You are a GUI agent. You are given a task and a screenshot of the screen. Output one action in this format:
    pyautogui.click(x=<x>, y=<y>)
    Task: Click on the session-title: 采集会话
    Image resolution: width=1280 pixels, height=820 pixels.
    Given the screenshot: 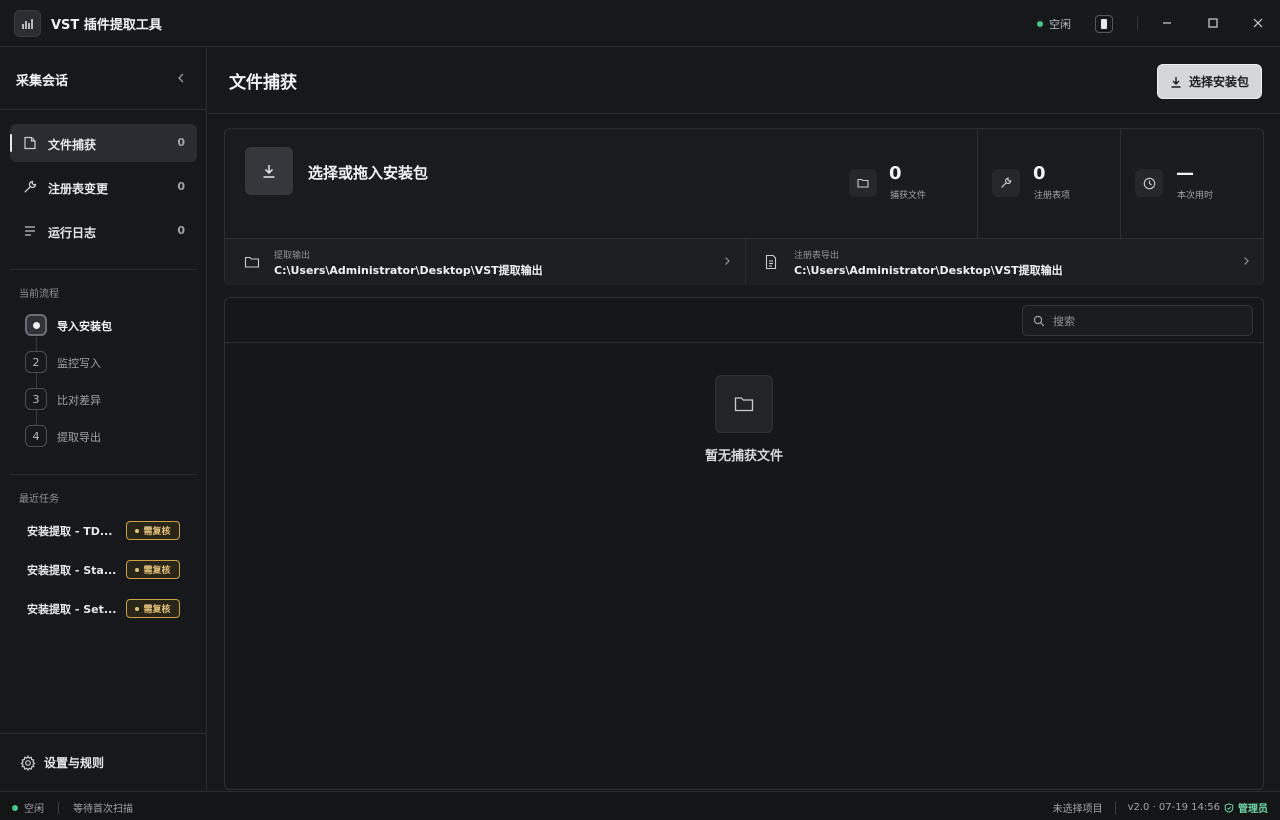 What is the action you would take?
    pyautogui.click(x=42, y=81)
    